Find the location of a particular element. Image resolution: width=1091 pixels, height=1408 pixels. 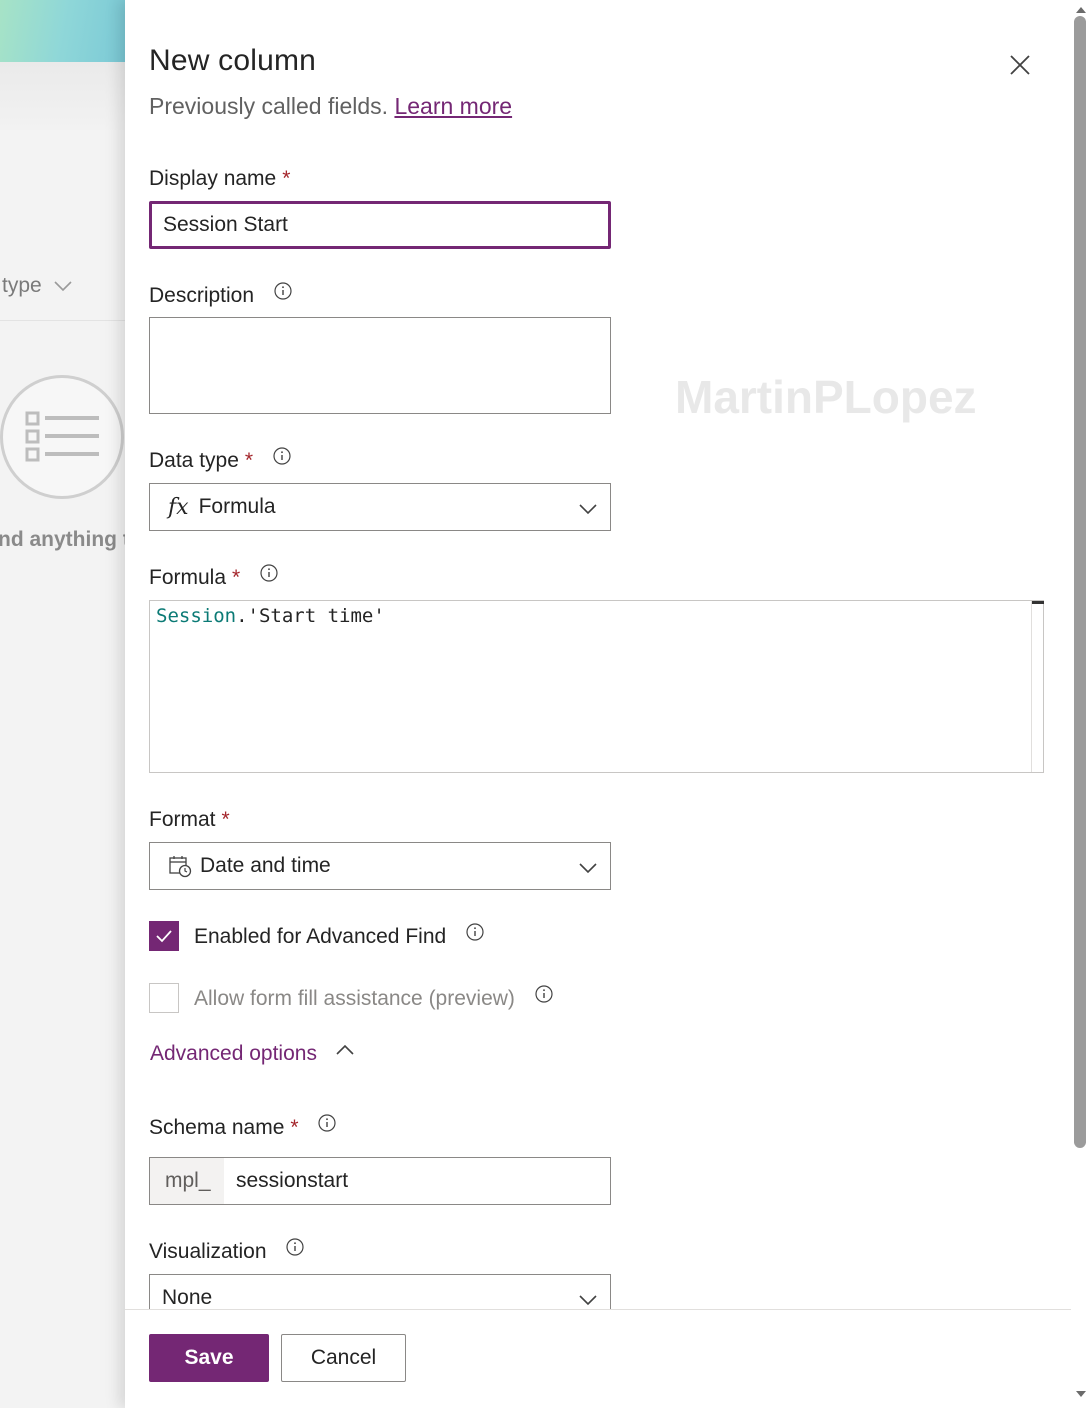

description-input is located at coordinates (380, 365).